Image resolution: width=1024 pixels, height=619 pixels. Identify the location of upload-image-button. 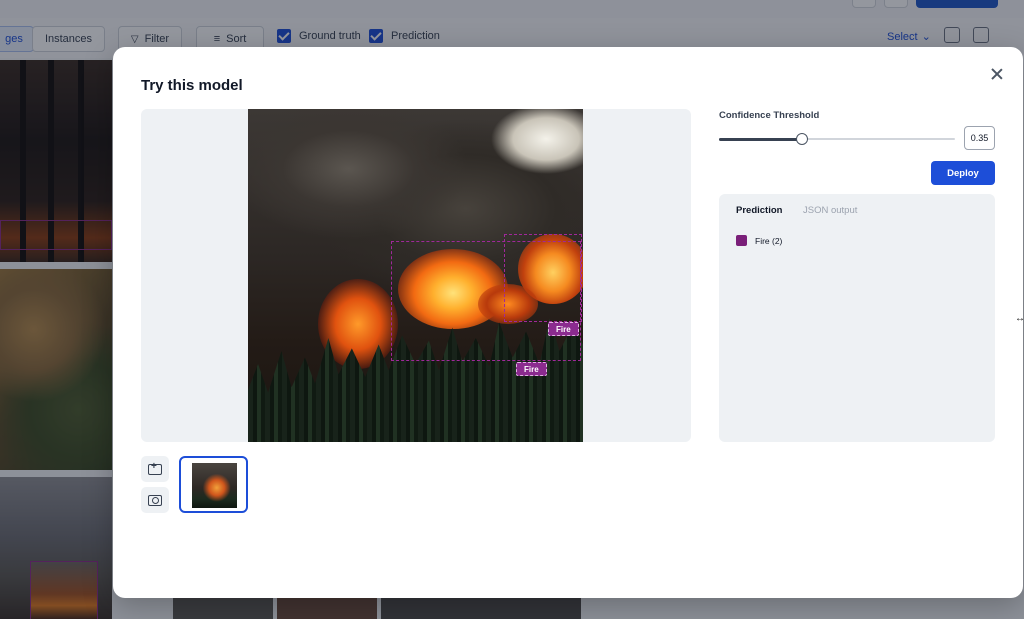
(155, 469).